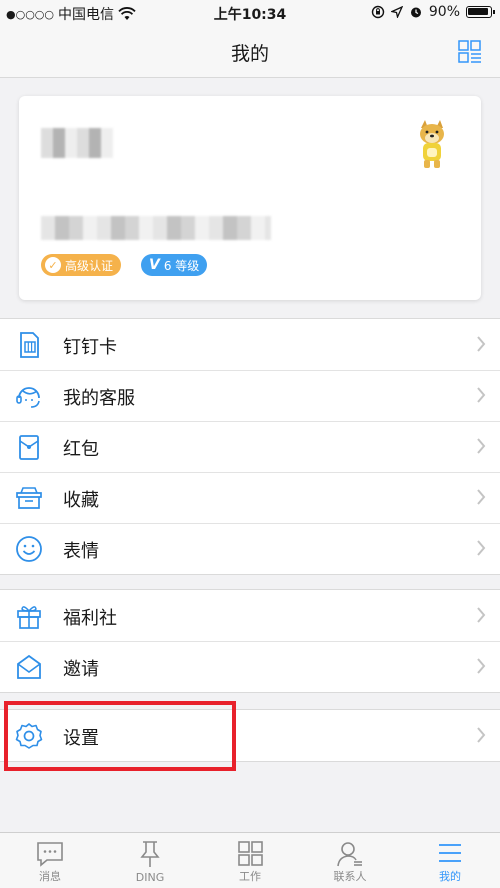 This screenshot has width=500, height=888. Describe the element at coordinates (432, 144) in the screenshot. I see `doge-avatar-icon` at that location.